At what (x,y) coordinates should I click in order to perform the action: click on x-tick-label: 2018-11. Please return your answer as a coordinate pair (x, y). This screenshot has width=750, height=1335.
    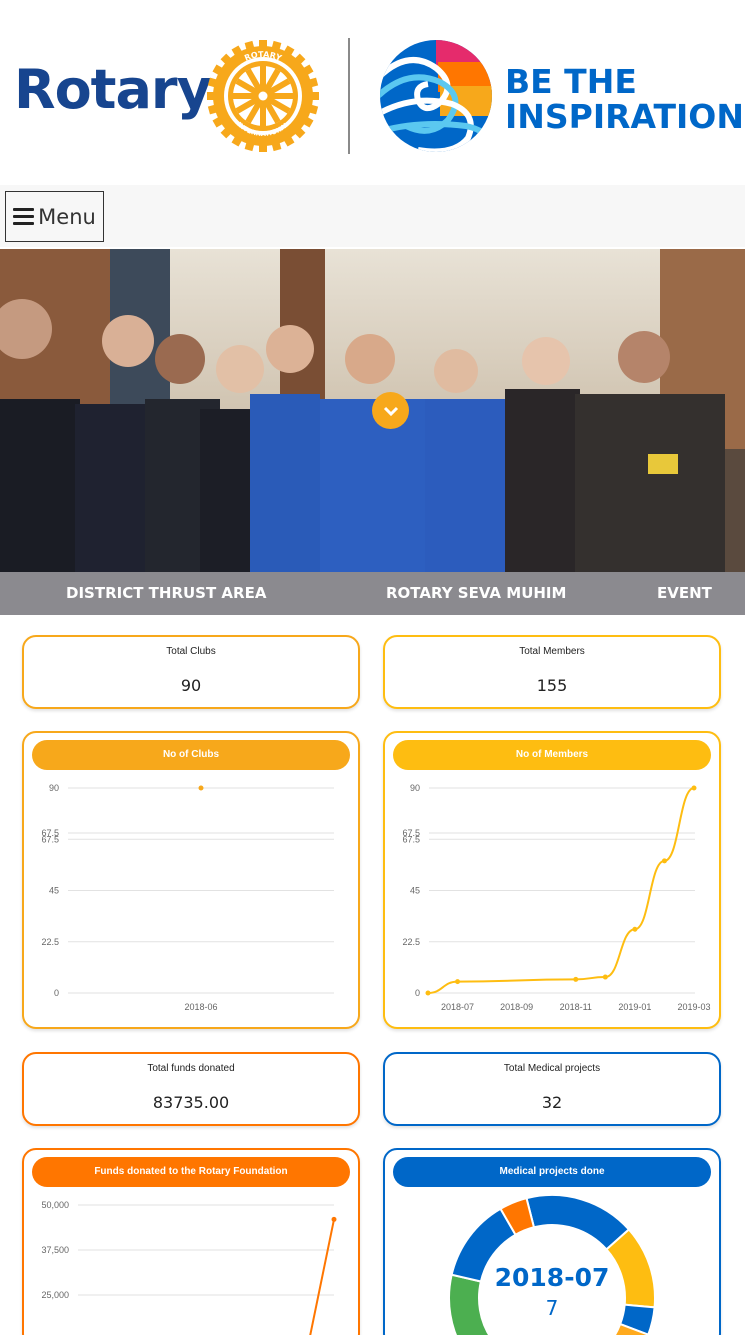
    Looking at the image, I should click on (576, 1007).